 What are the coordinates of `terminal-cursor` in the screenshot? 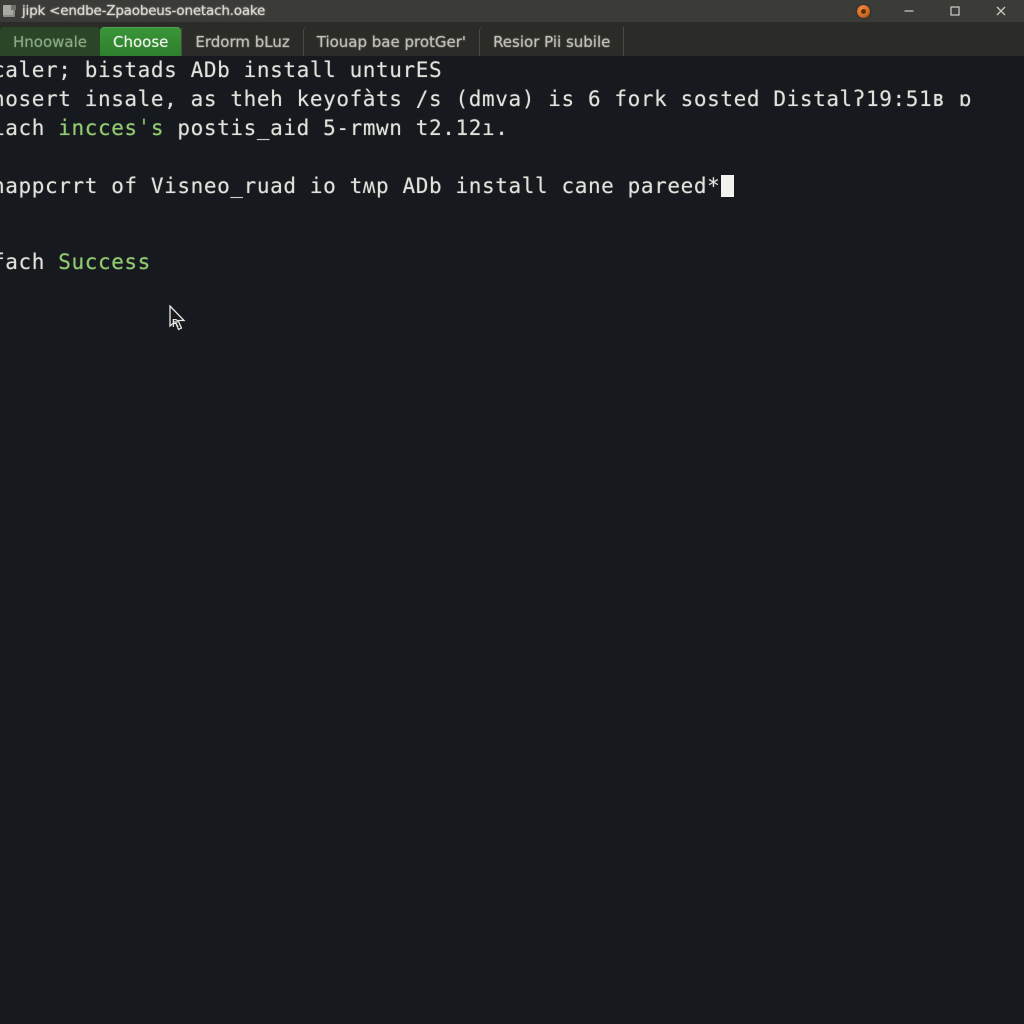 It's located at (728, 186).